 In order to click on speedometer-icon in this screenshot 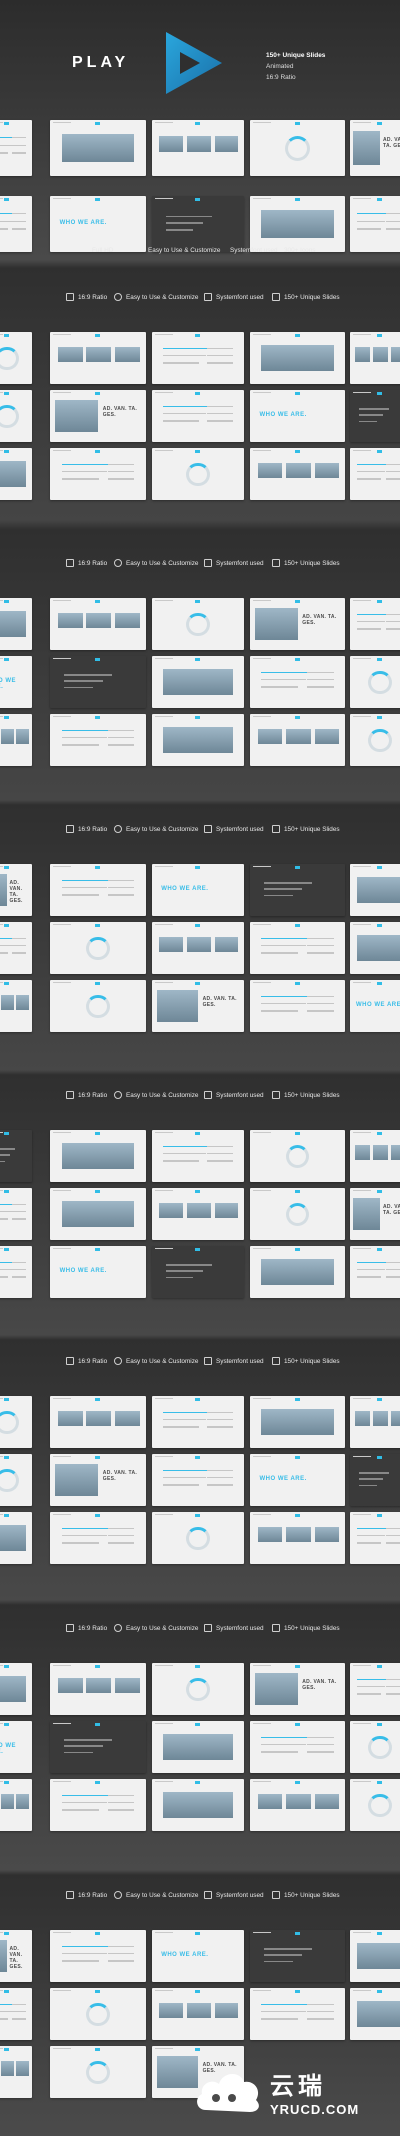, I will do `click(118, 1628)`.